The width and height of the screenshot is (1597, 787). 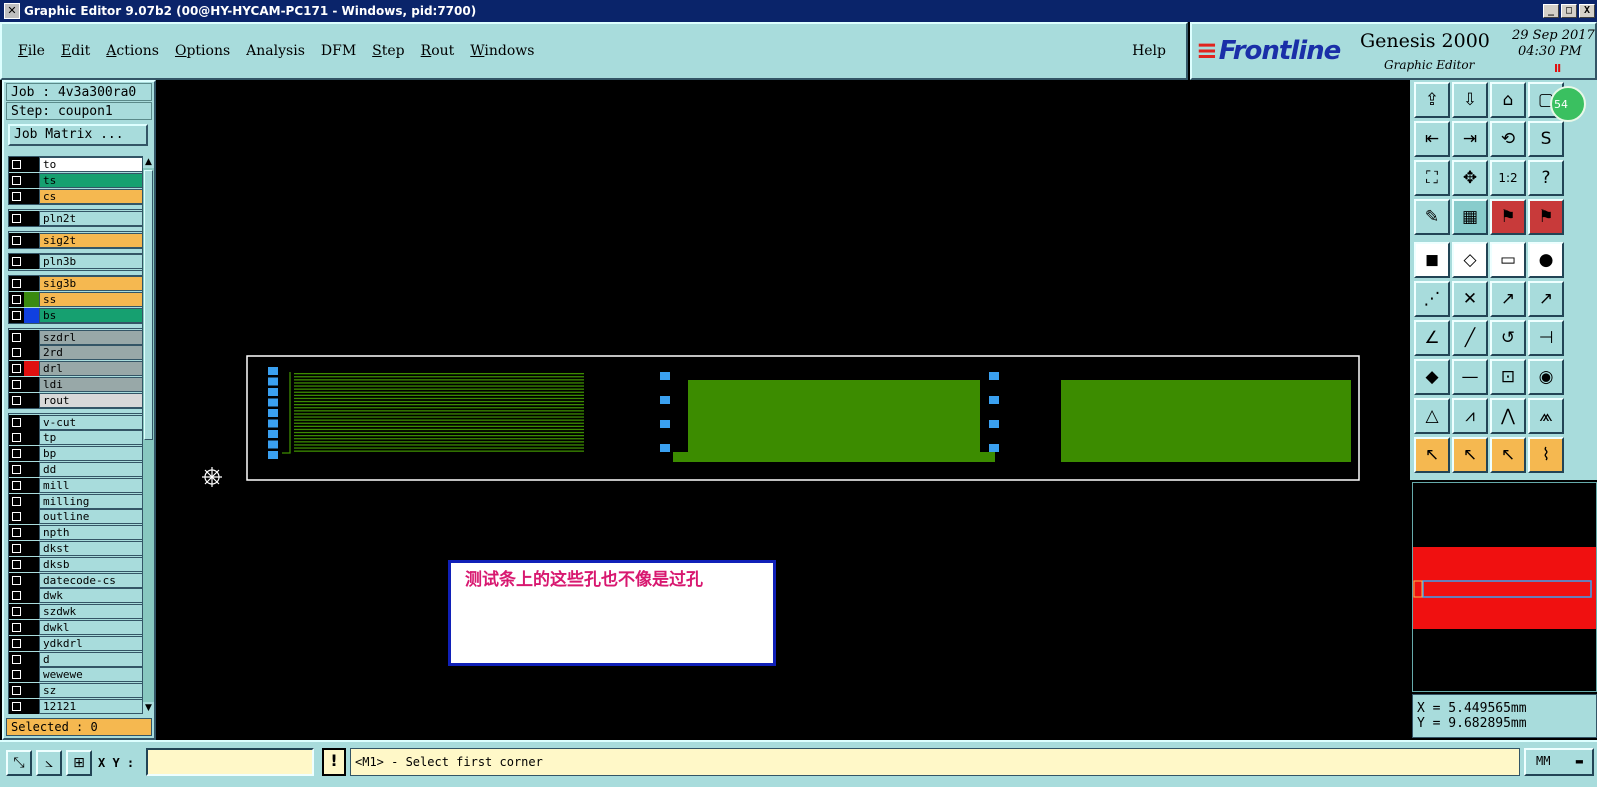 What do you see at coordinates (76, 422) in the screenshot?
I see `layer-row: v-cut` at bounding box center [76, 422].